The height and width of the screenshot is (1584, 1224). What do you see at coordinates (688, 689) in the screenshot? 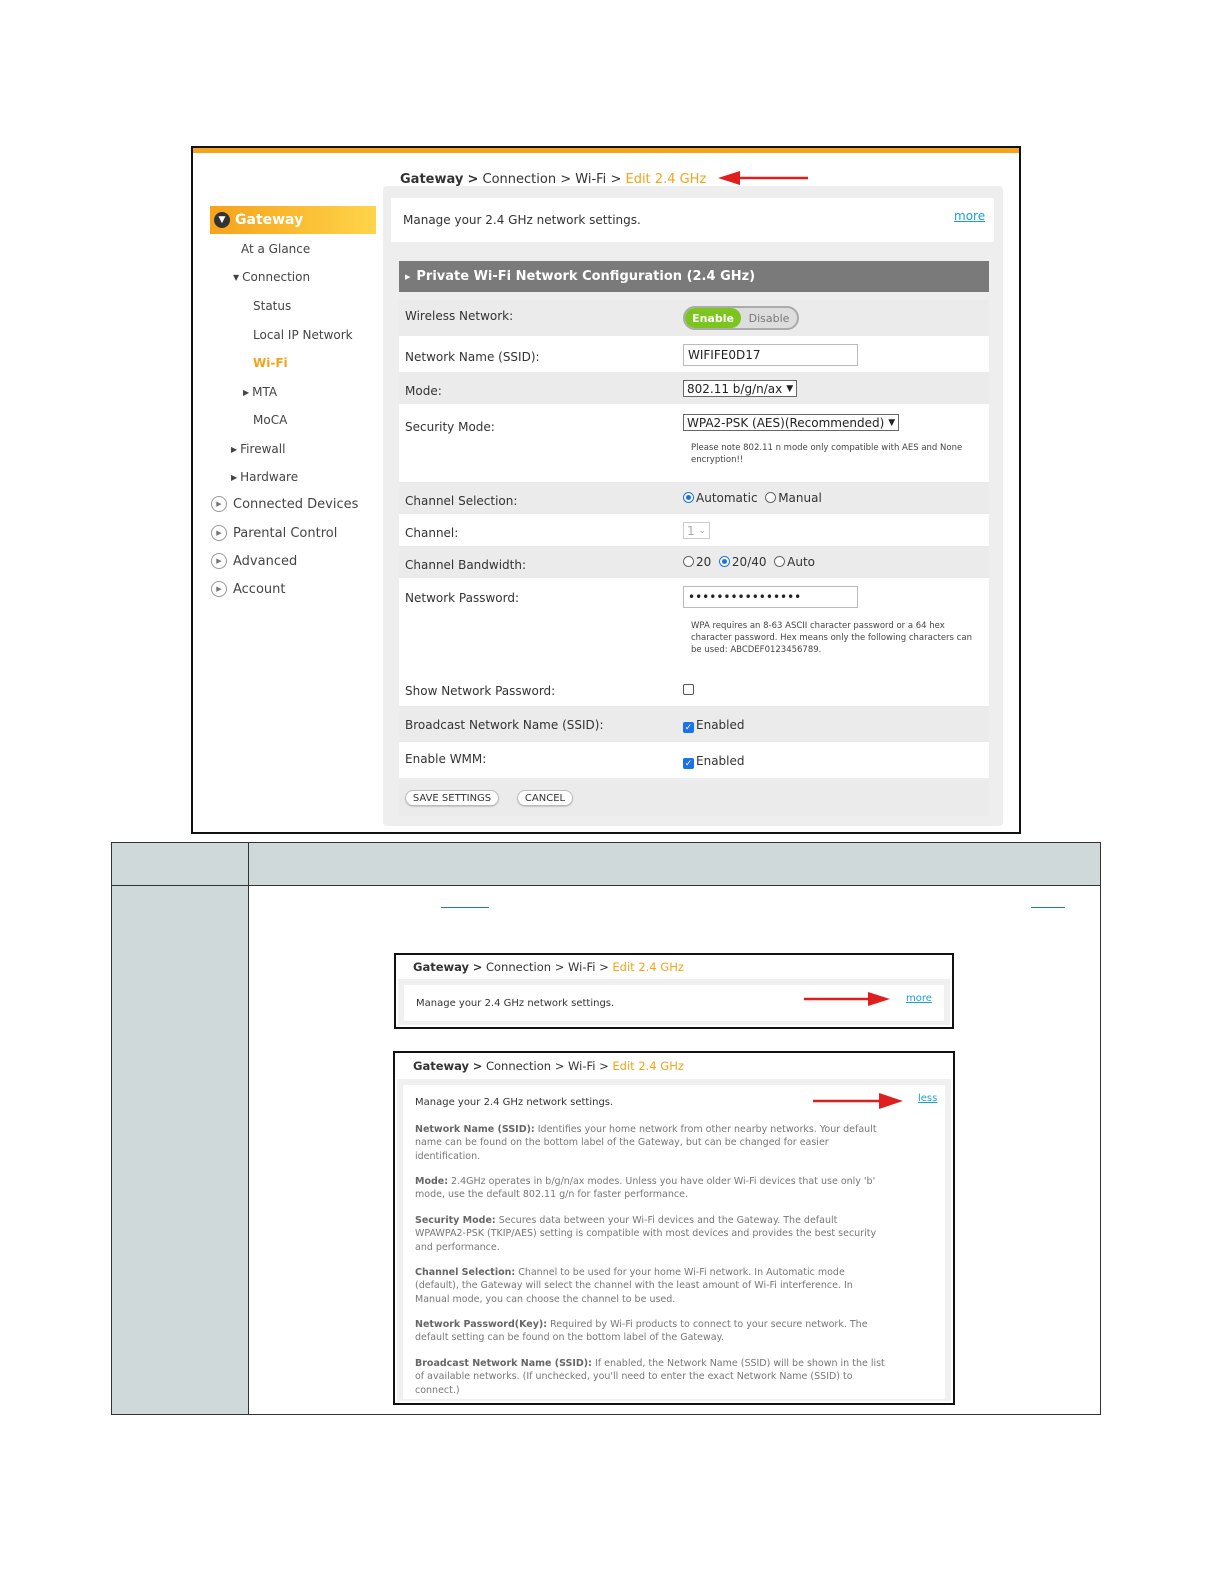
I see `show-password-checkbox` at bounding box center [688, 689].